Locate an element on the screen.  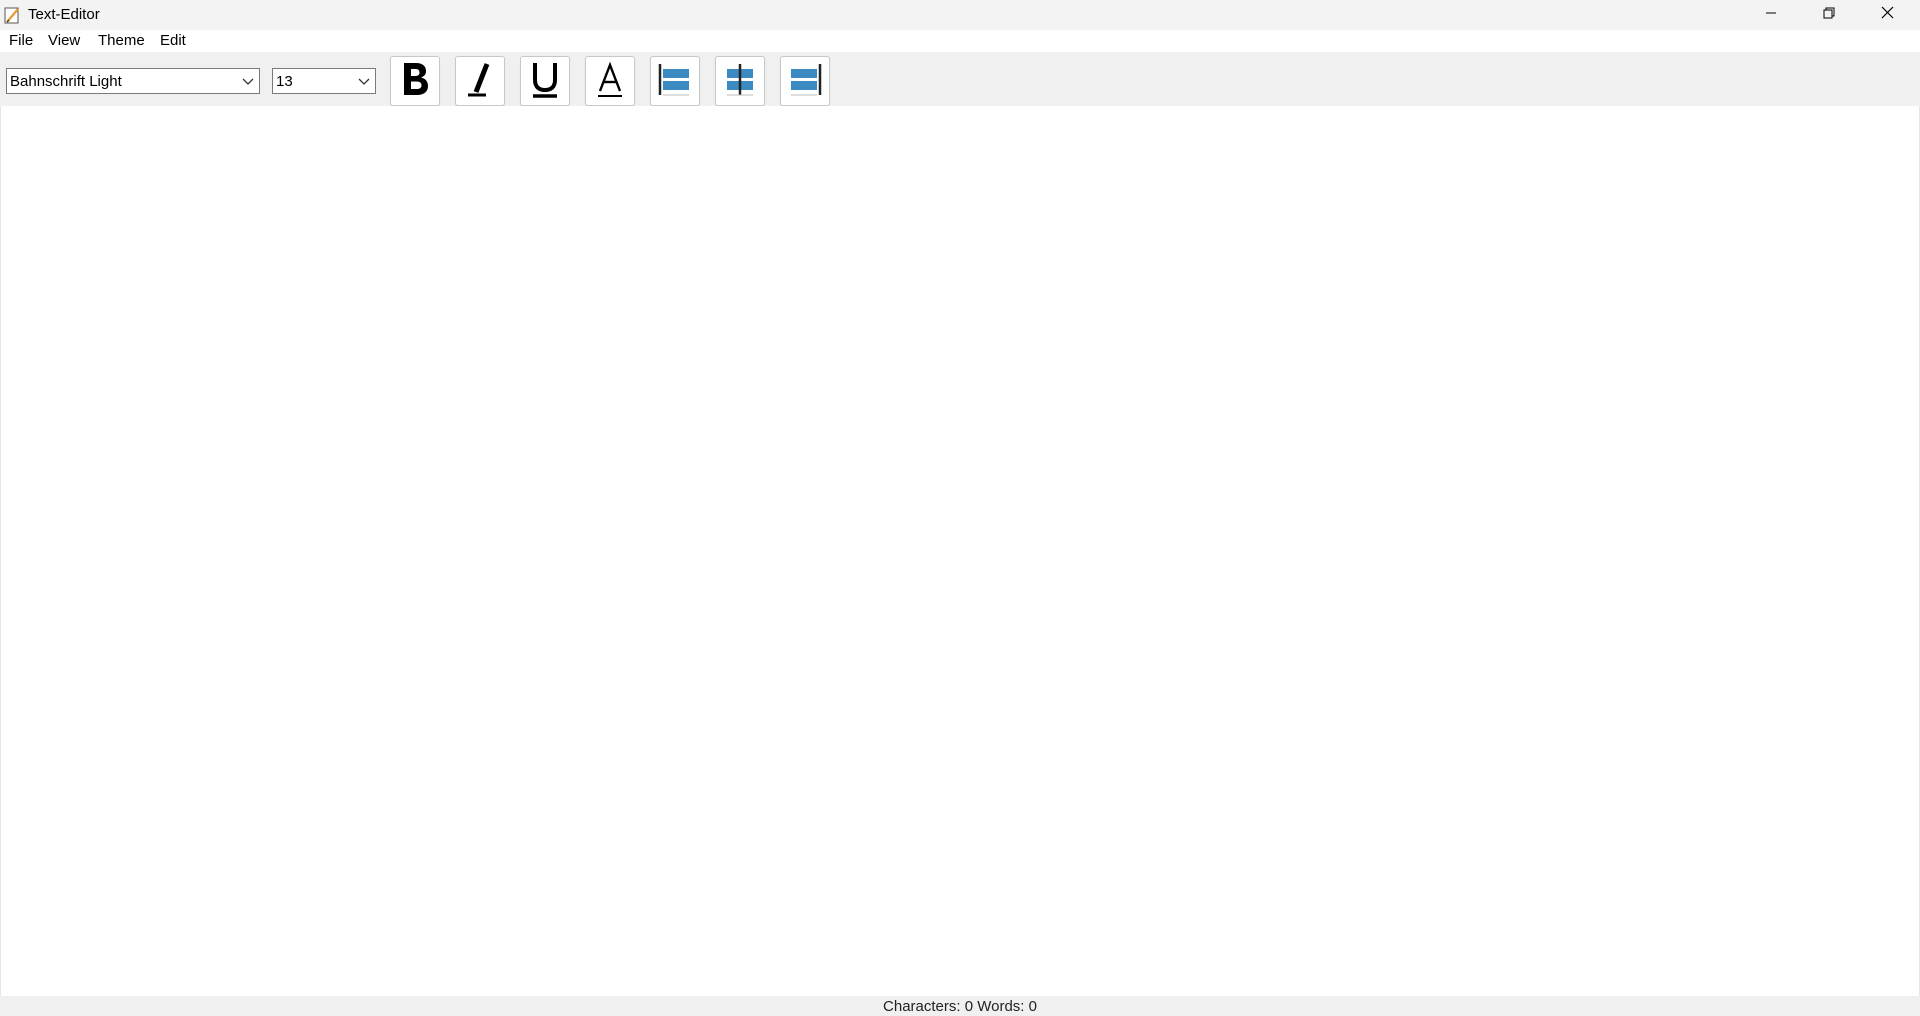
close-icon is located at coordinates (1887, 15).